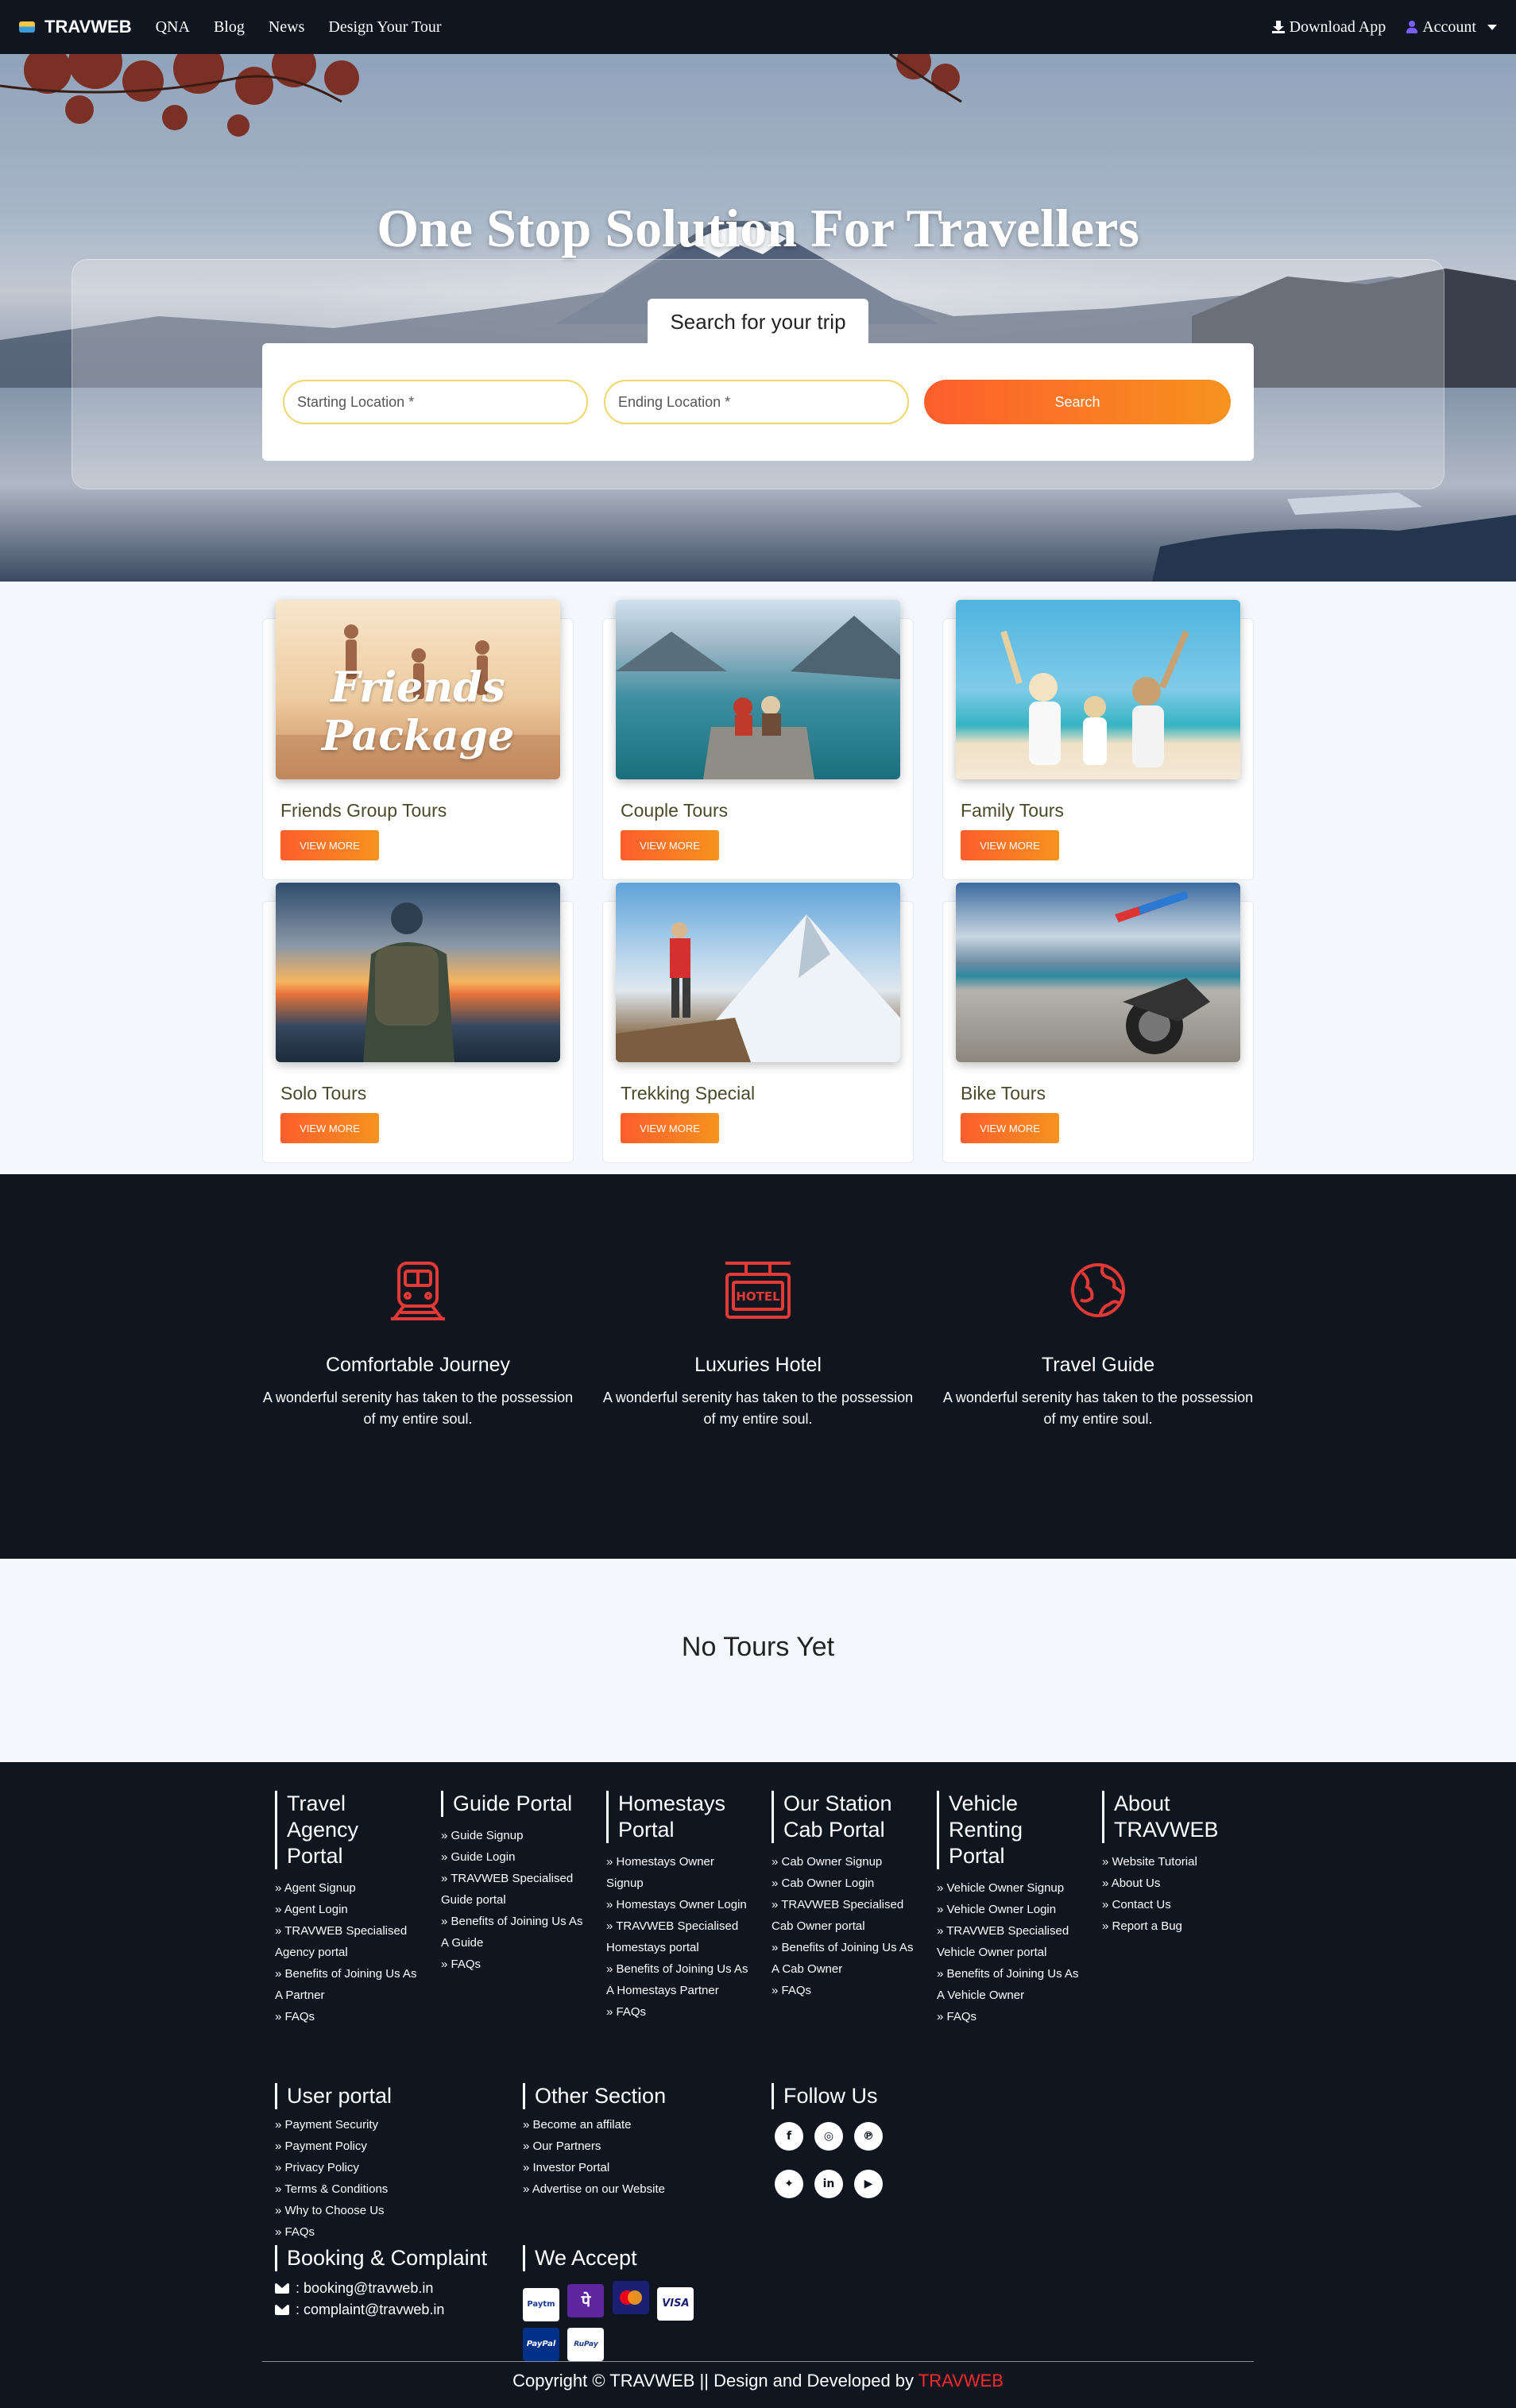 The height and width of the screenshot is (2408, 1516). I want to click on social-icons: f ◎ ℗ ✦ in ▶, so click(838, 2164).